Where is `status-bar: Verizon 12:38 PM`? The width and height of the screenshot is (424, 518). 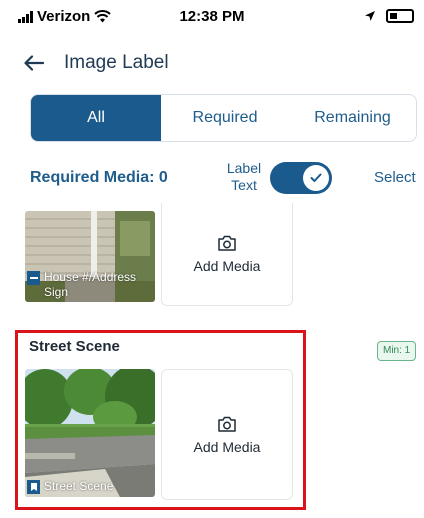
status-bar: Verizon 12:38 PM is located at coordinates (212, 20).